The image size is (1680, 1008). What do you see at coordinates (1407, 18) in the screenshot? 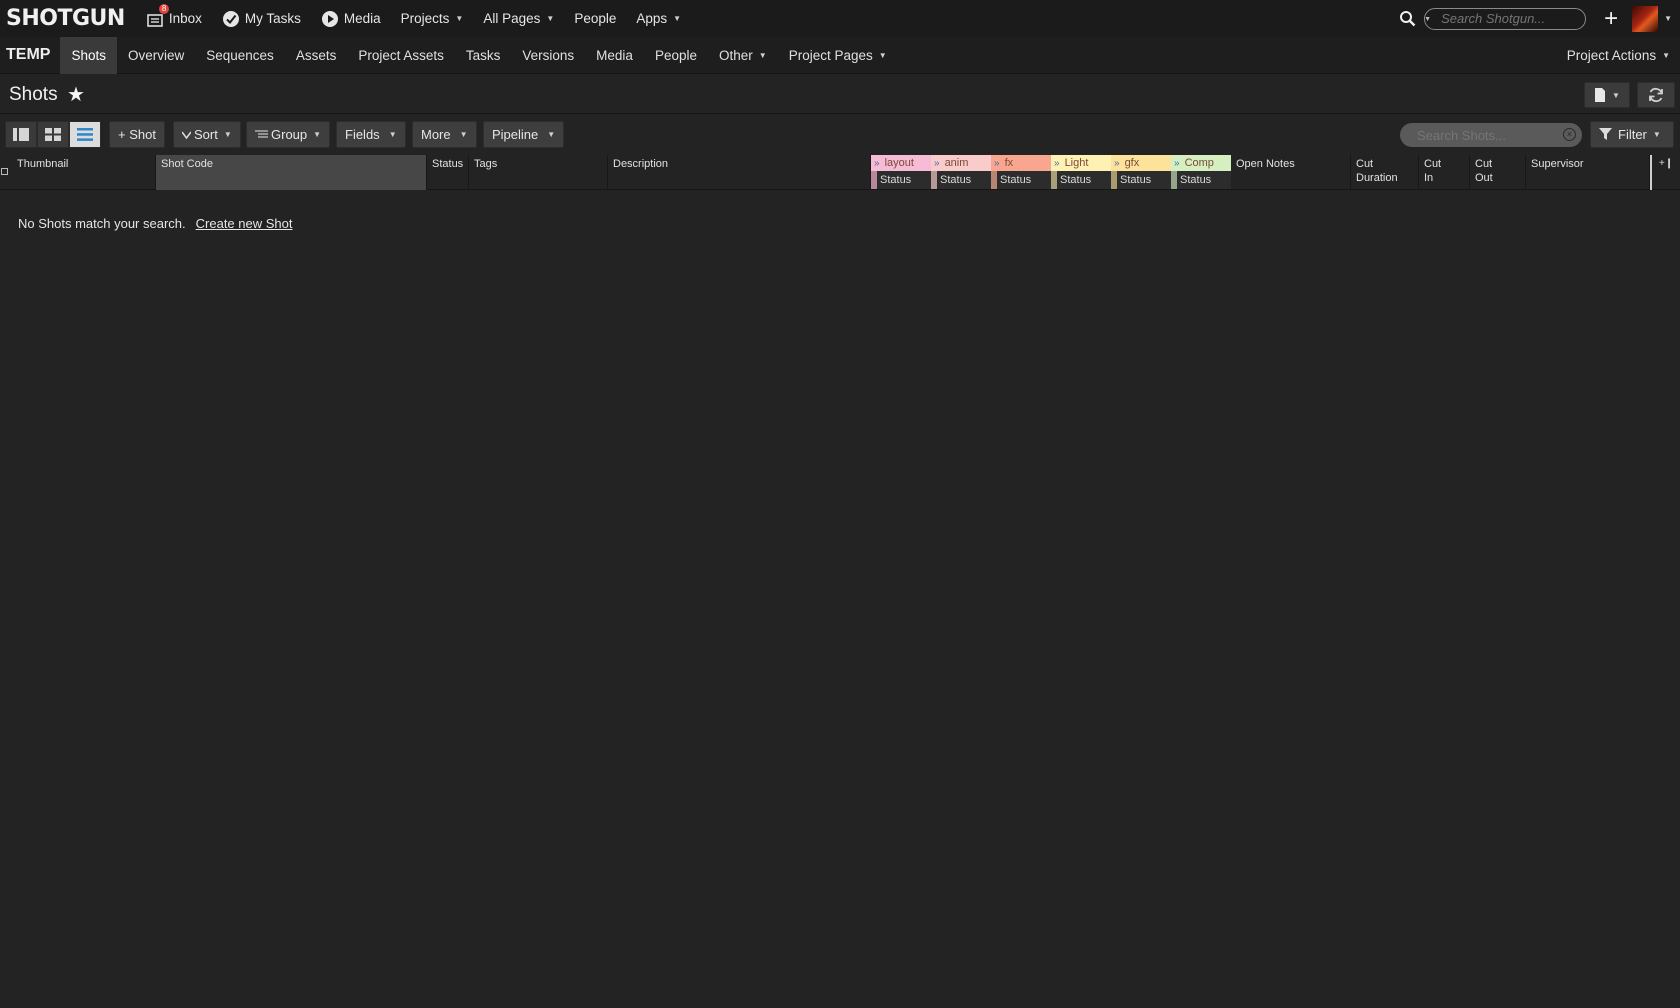
I see `search-icon` at bounding box center [1407, 18].